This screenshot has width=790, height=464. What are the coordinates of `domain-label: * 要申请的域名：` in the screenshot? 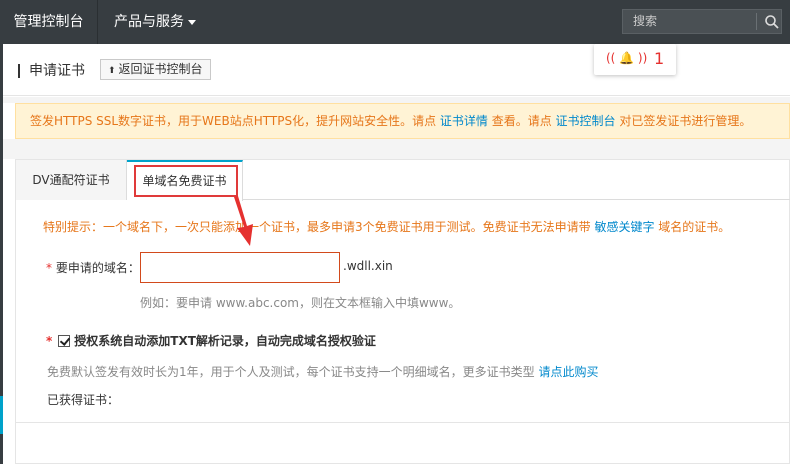 It's located at (93, 267).